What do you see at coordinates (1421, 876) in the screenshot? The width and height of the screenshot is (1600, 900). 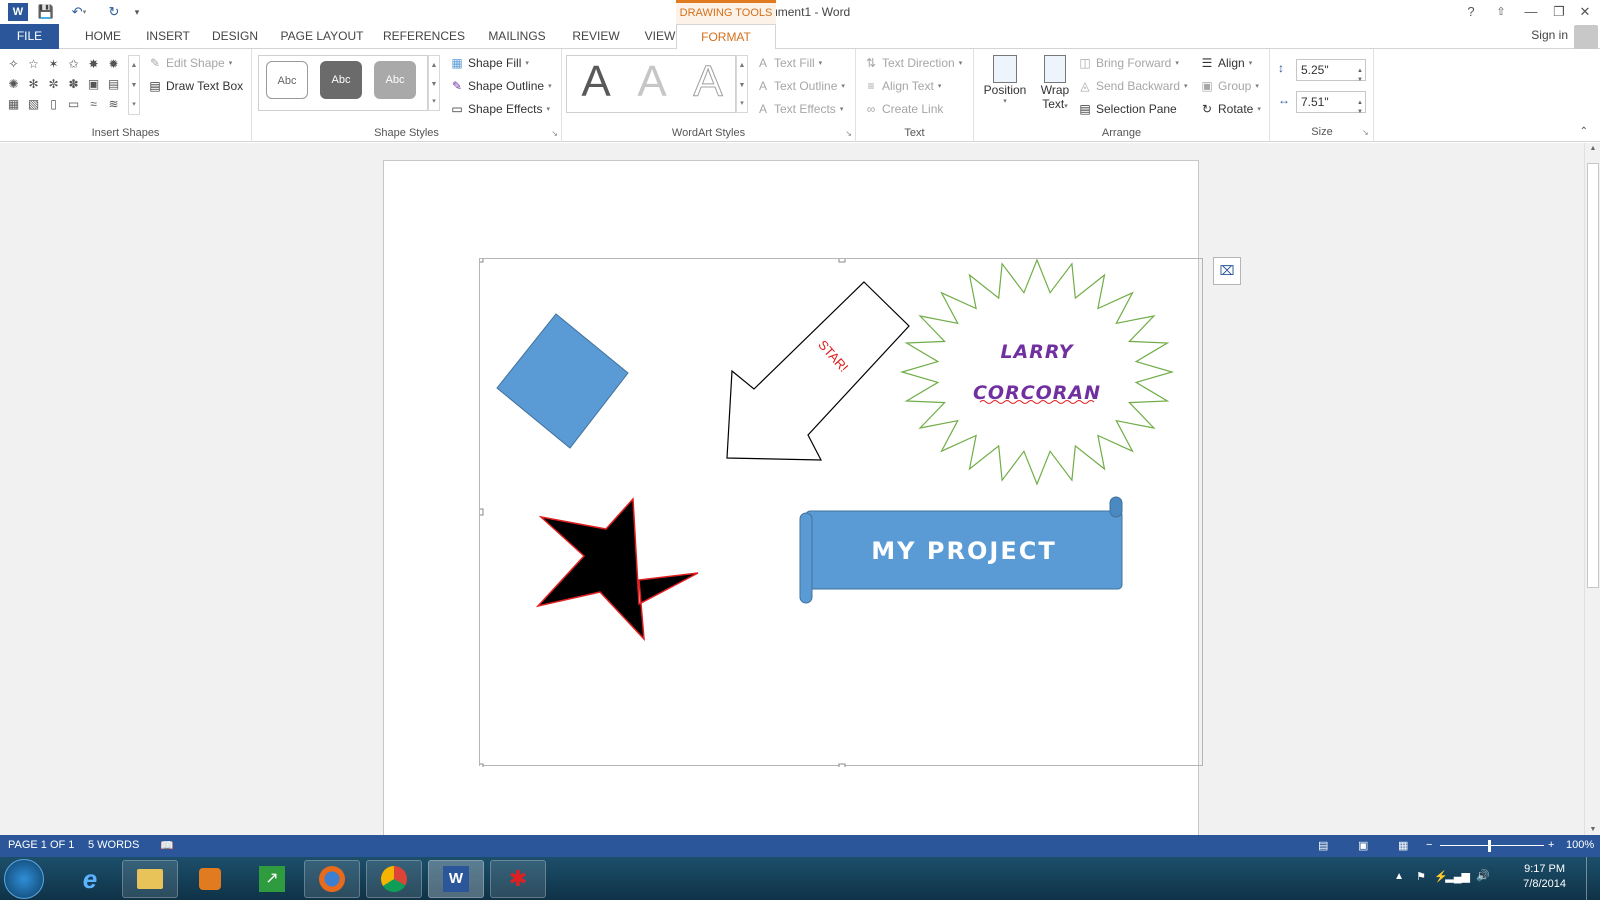 I see `action-center-flag-icon: ⚑` at bounding box center [1421, 876].